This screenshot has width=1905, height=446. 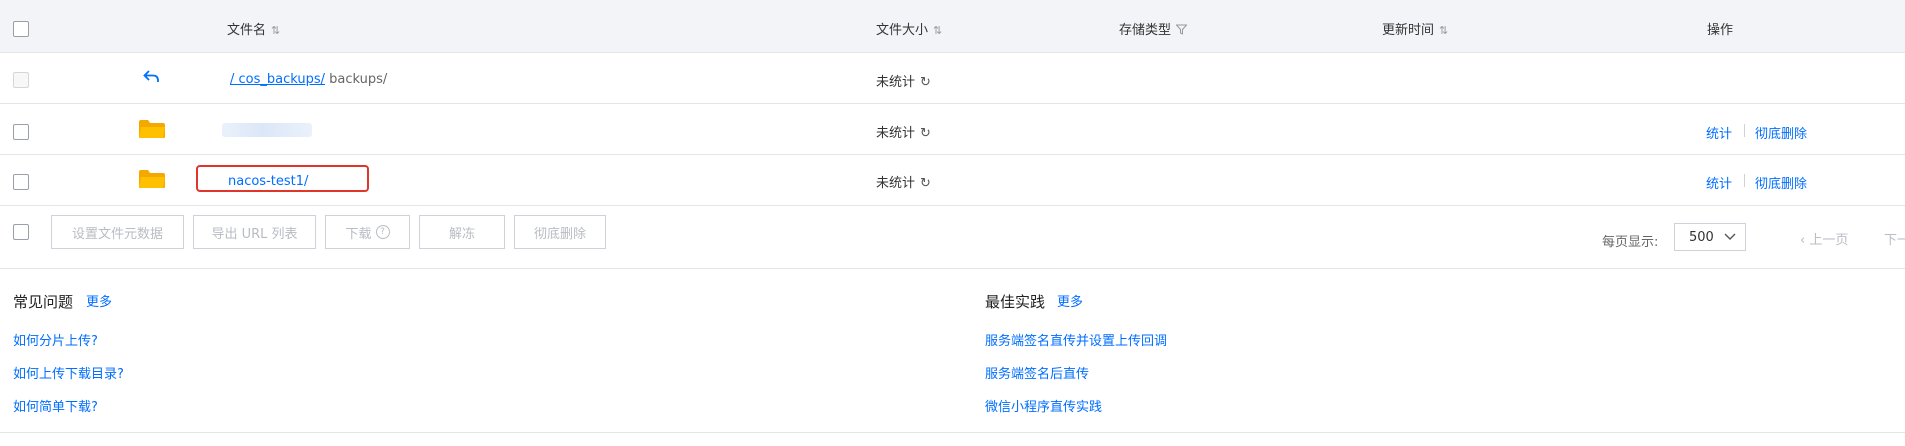 I want to click on faq-link-simple-download: 如何简单下载?, so click(x=55, y=405).